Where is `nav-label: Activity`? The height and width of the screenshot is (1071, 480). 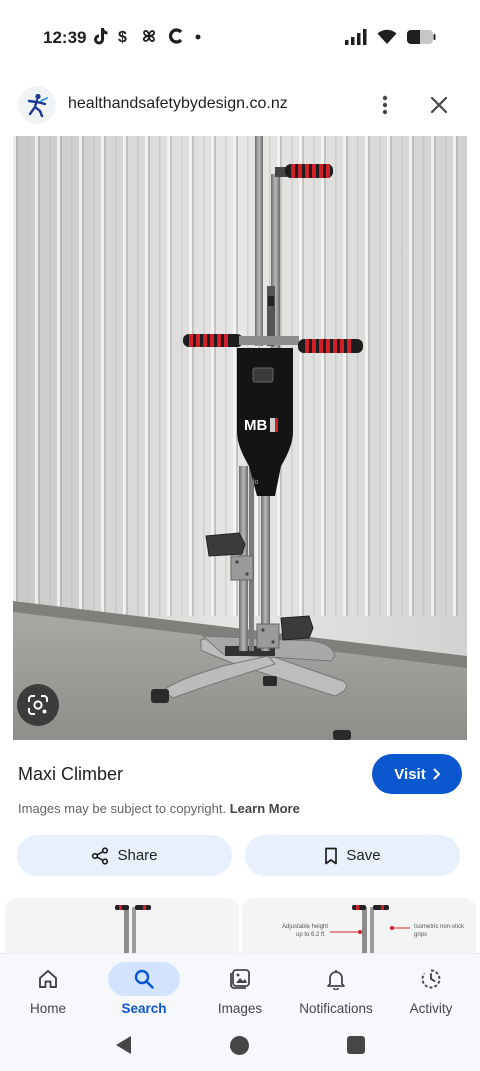
nav-label: Activity is located at coordinates (431, 1008).